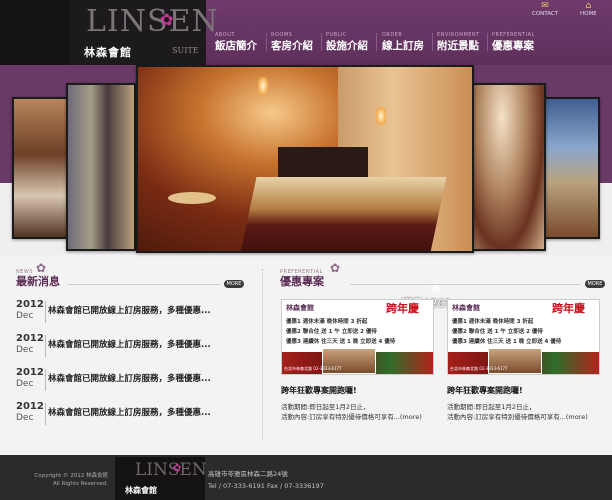 This screenshot has width=612, height=500. I want to click on nav-about-label: 飯店簡介, so click(236, 46).